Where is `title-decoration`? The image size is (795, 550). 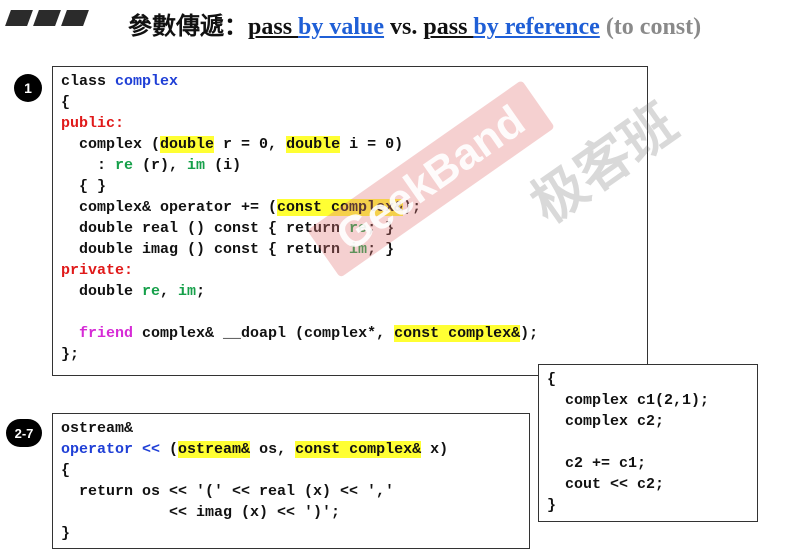
title-decoration is located at coordinates (47, 18).